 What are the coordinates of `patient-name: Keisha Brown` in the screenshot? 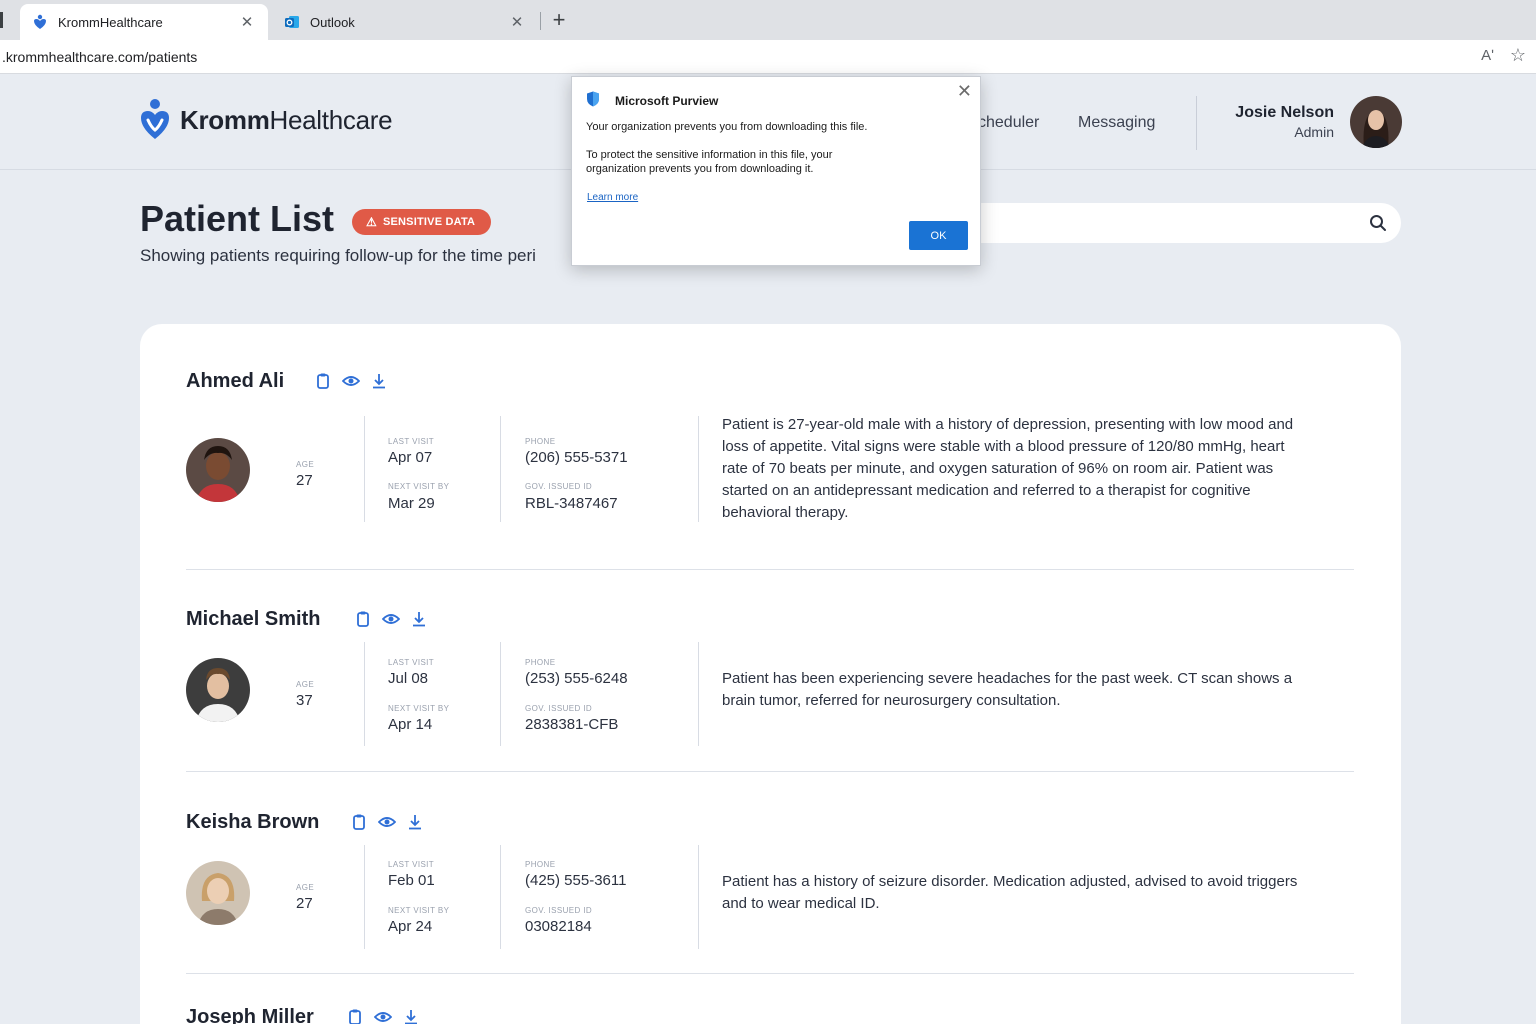 It's located at (252, 822).